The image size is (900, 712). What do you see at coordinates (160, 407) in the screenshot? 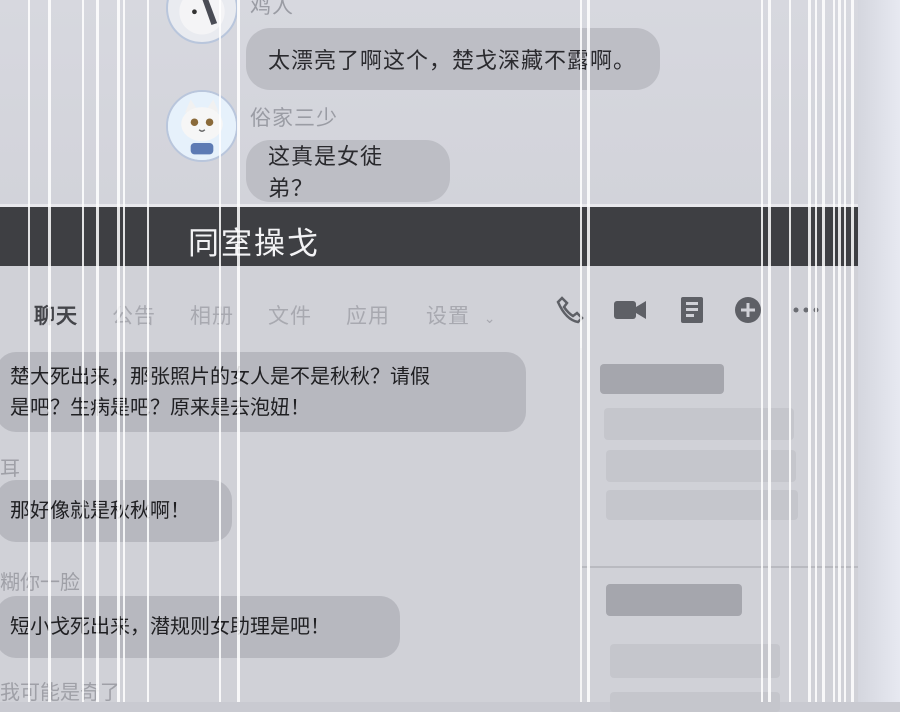
I see `message-line: 是吧？生病是吧？原来是去泡妞！` at bounding box center [160, 407].